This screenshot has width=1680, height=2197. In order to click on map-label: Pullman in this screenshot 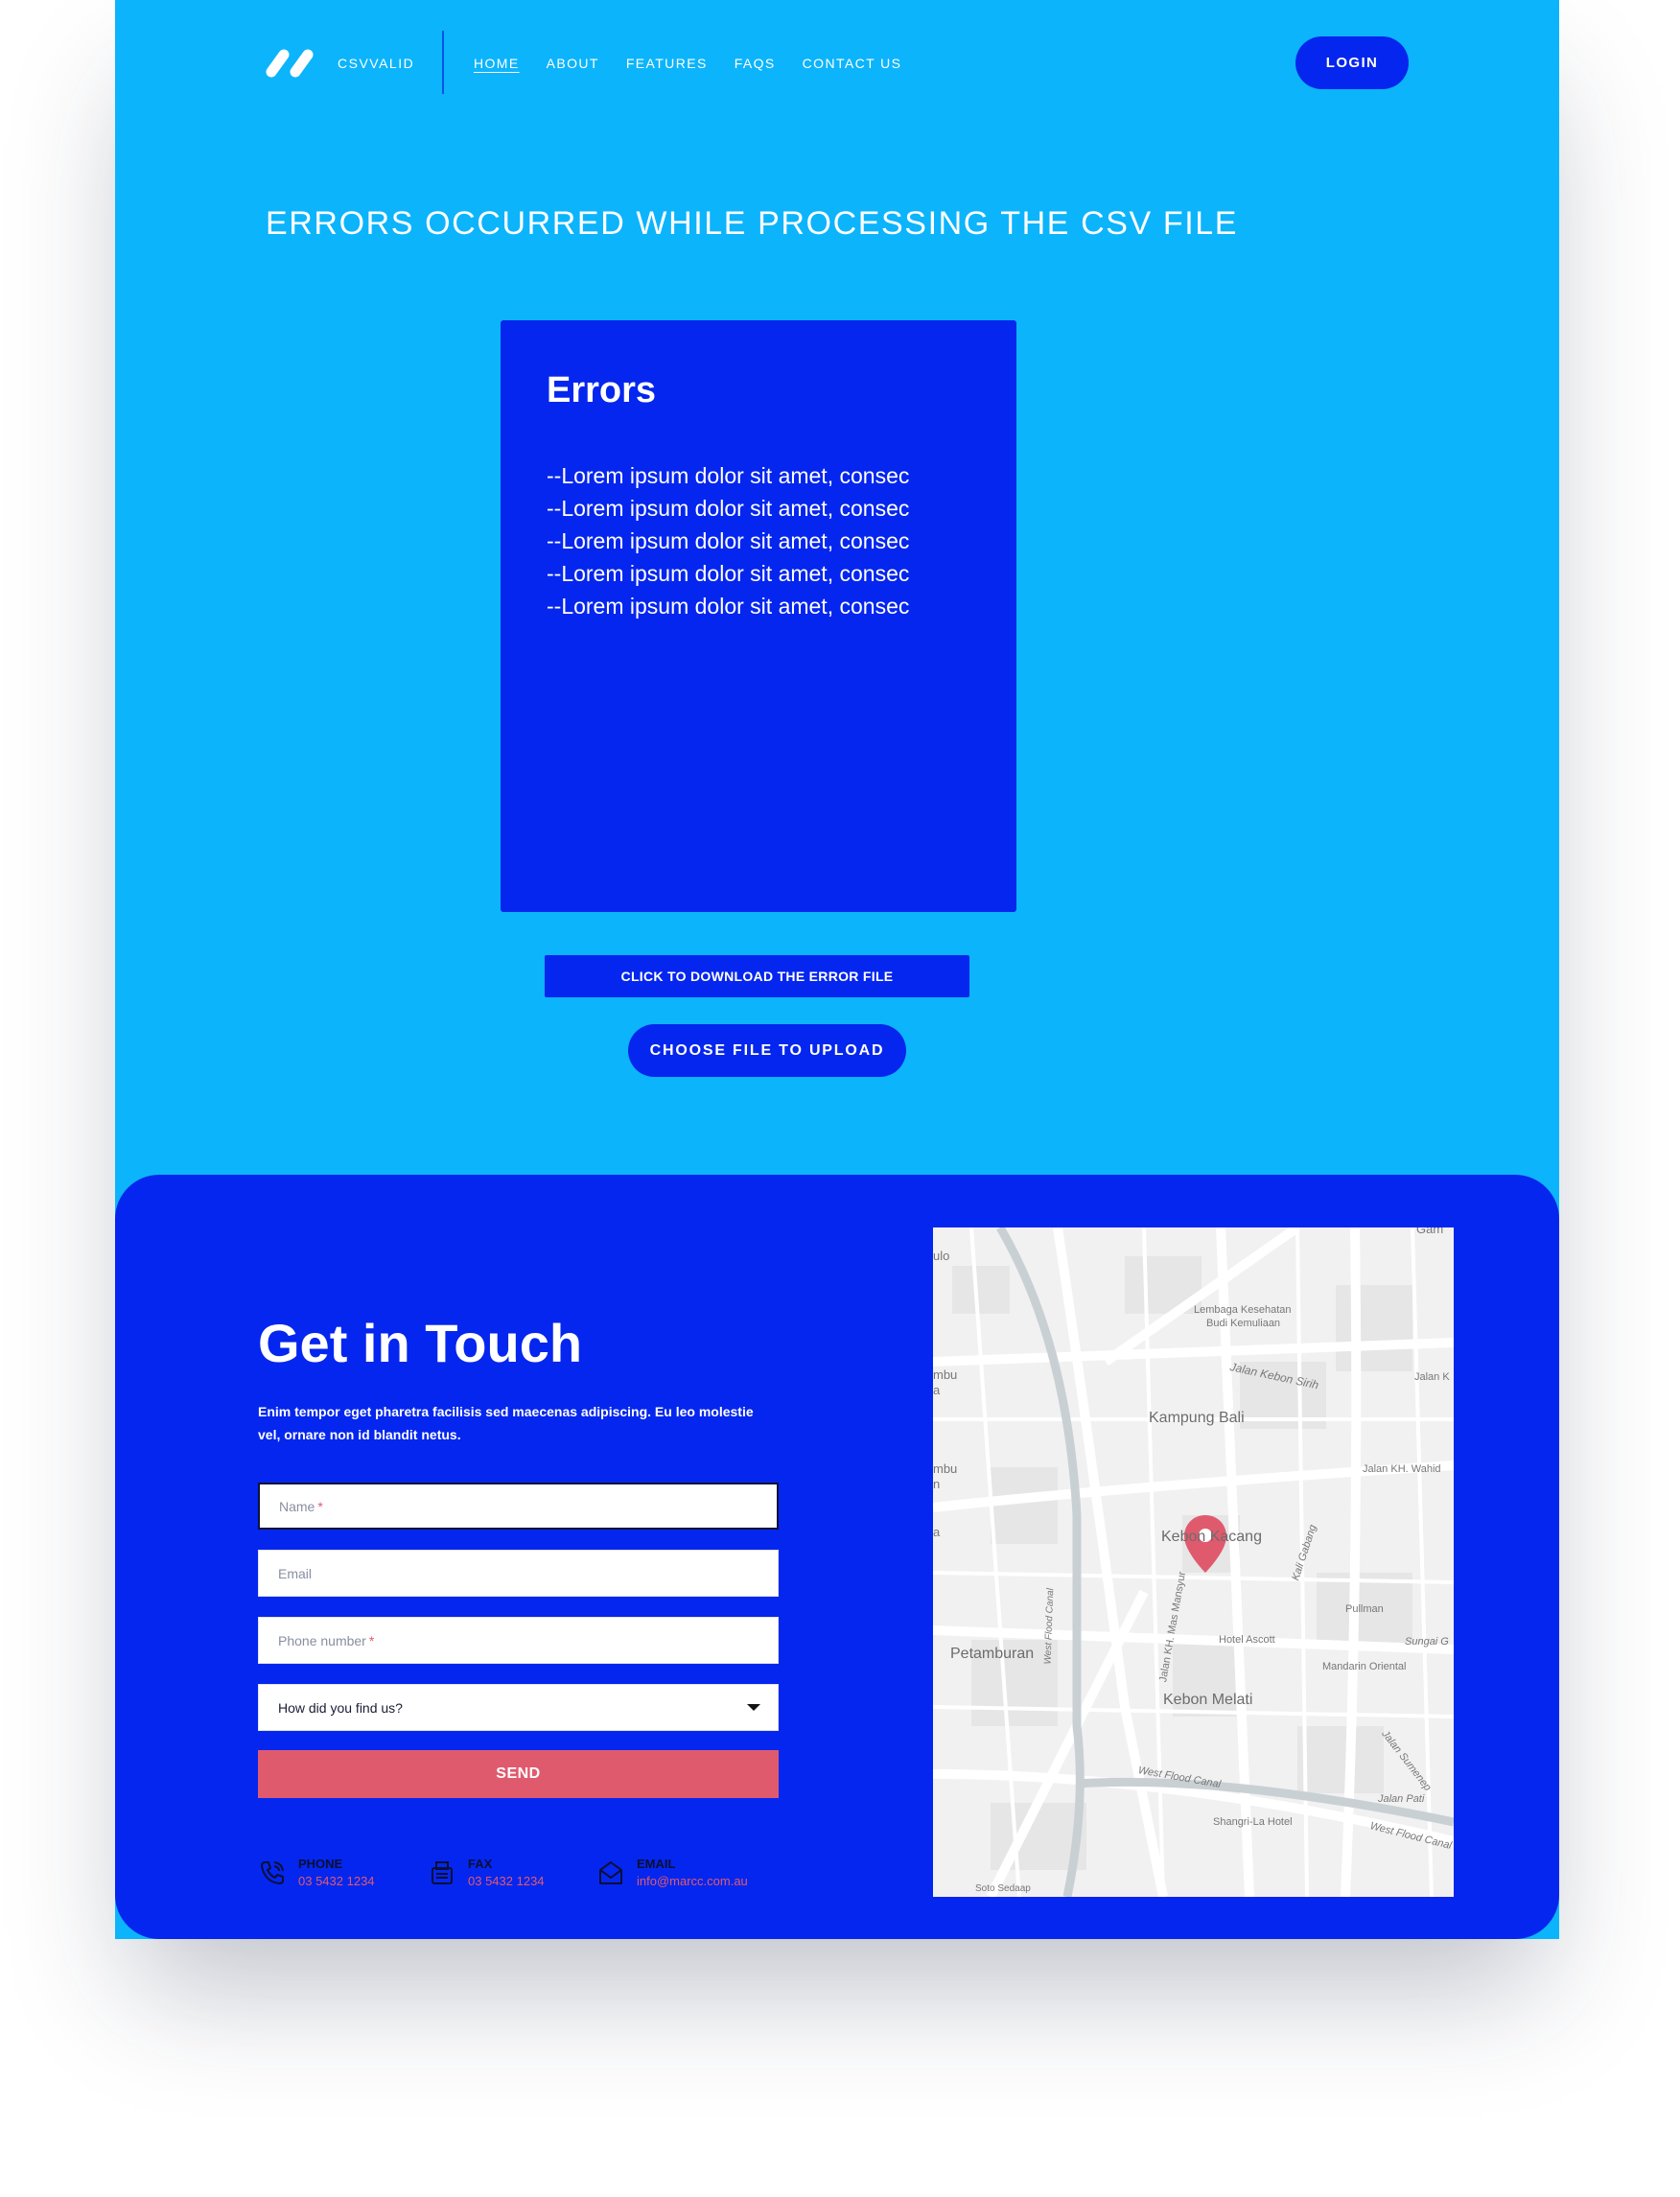, I will do `click(1364, 1609)`.